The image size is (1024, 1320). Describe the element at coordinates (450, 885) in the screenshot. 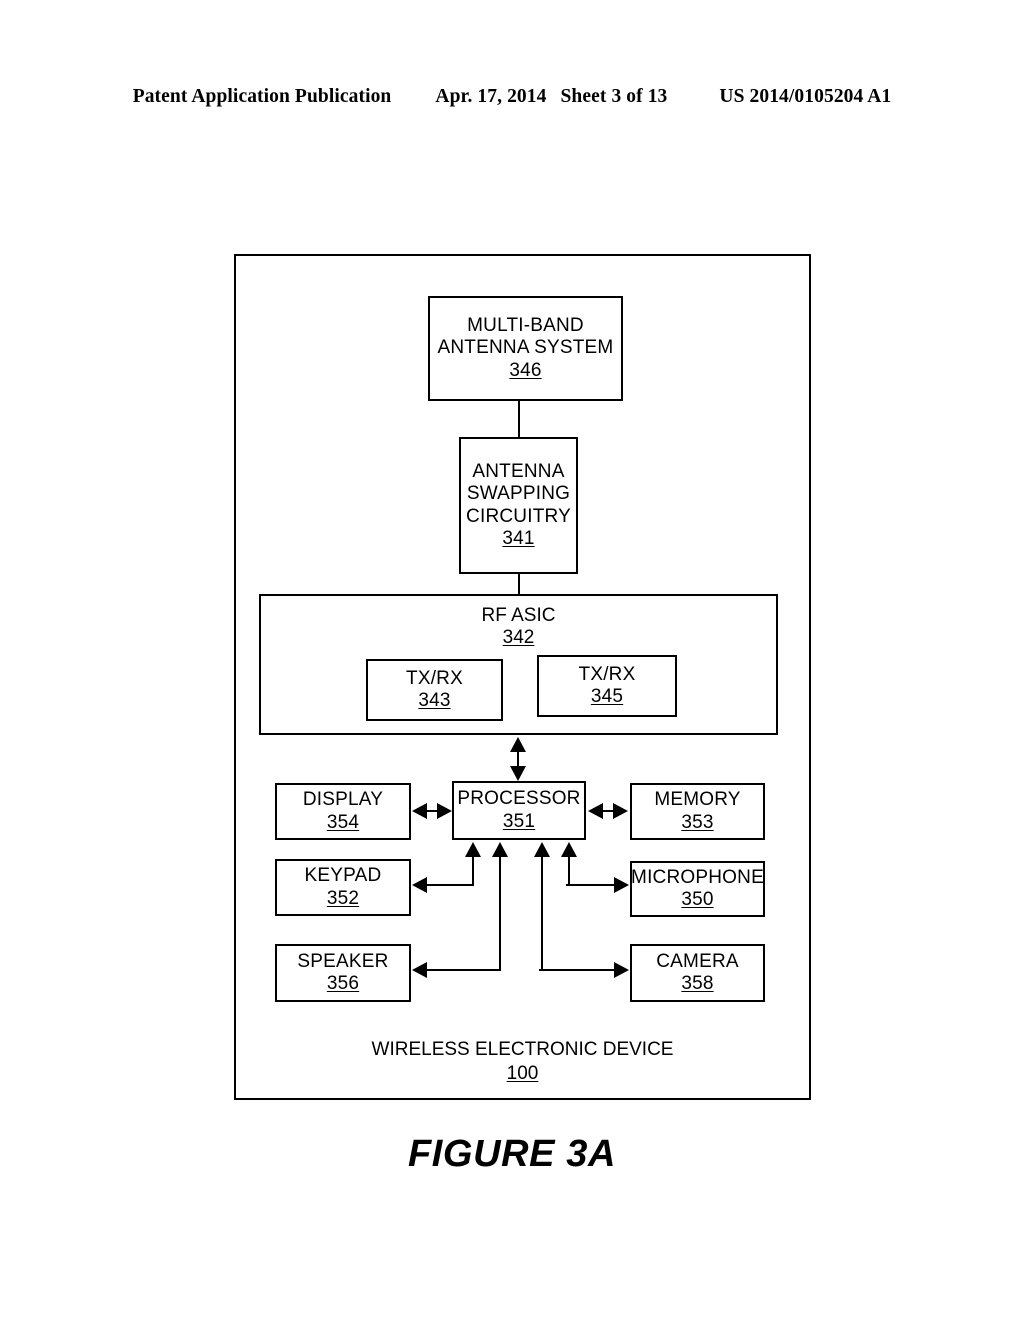

I see `connector-keypad-horizontal` at that location.